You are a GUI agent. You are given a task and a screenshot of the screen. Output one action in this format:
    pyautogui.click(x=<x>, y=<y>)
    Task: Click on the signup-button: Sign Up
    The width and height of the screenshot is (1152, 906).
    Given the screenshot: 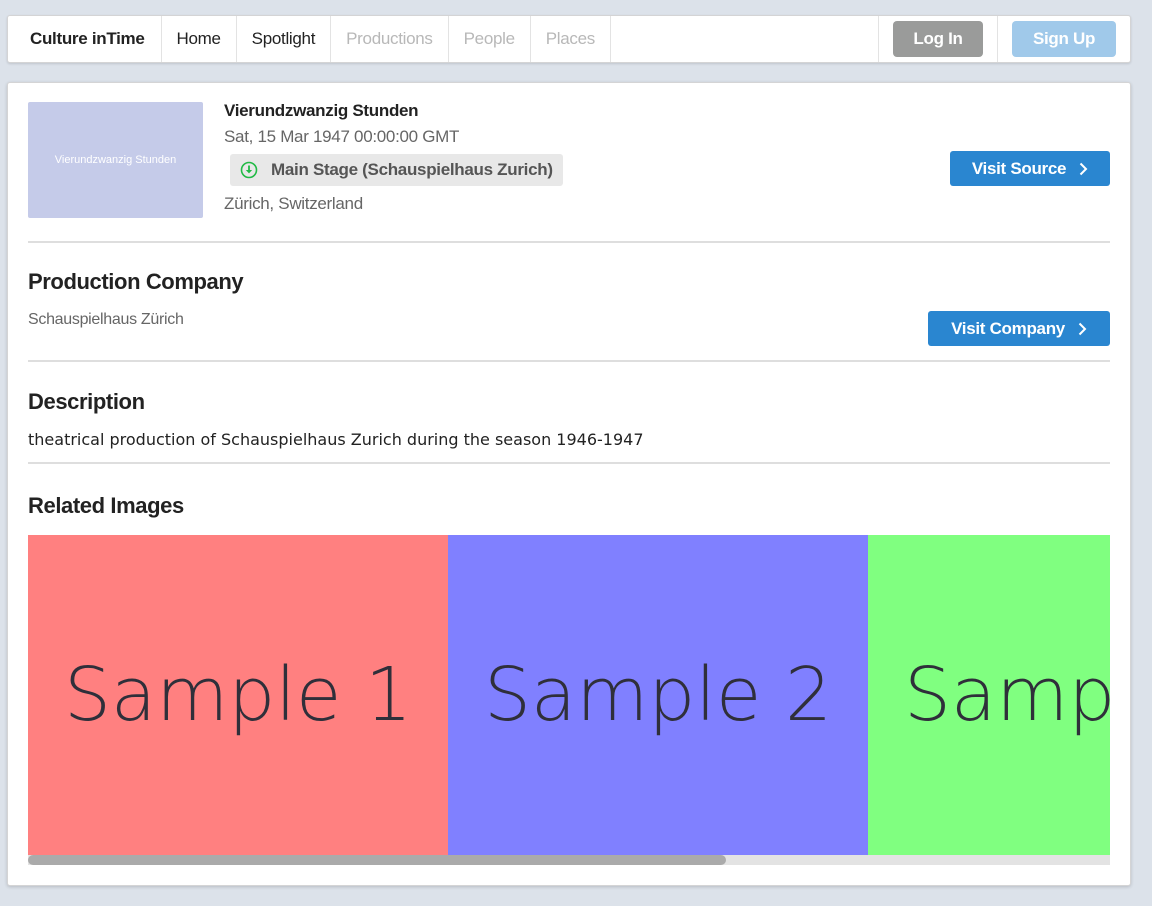 What is the action you would take?
    pyautogui.click(x=1064, y=39)
    